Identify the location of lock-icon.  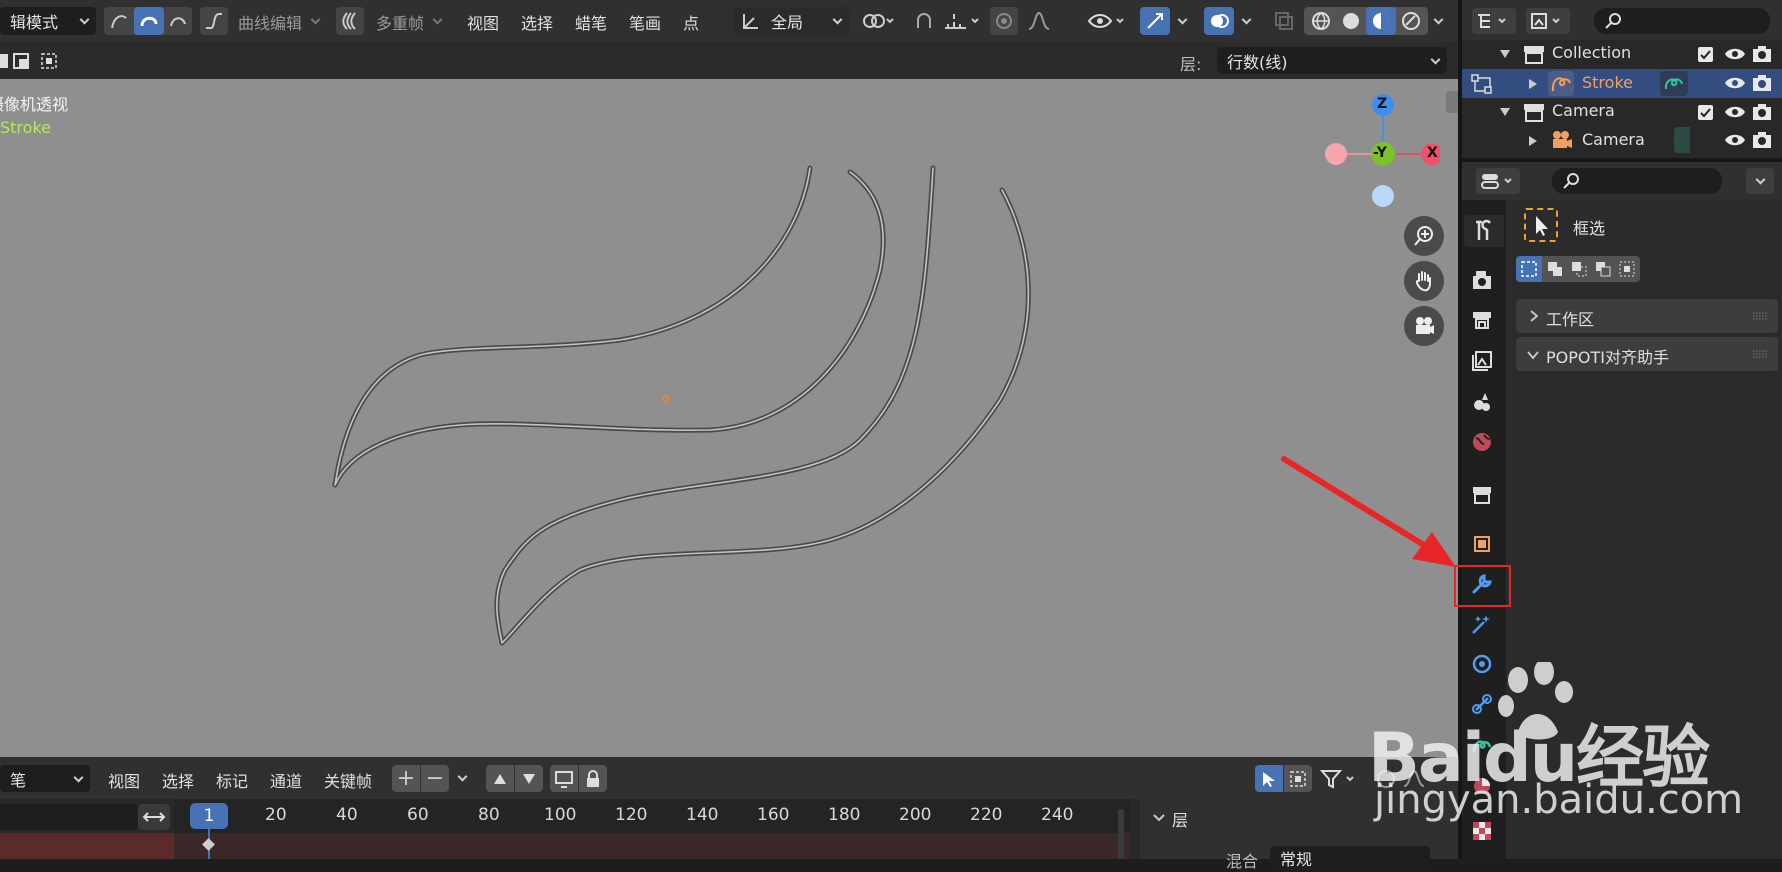
(593, 778).